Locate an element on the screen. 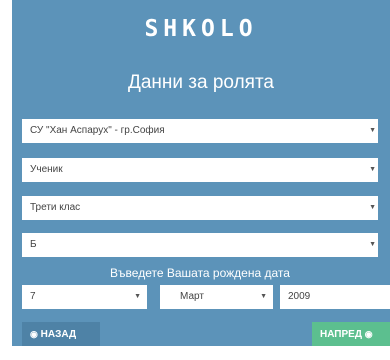 The width and height of the screenshot is (390, 360). page-title: Данни за ролята is located at coordinates (201, 82).